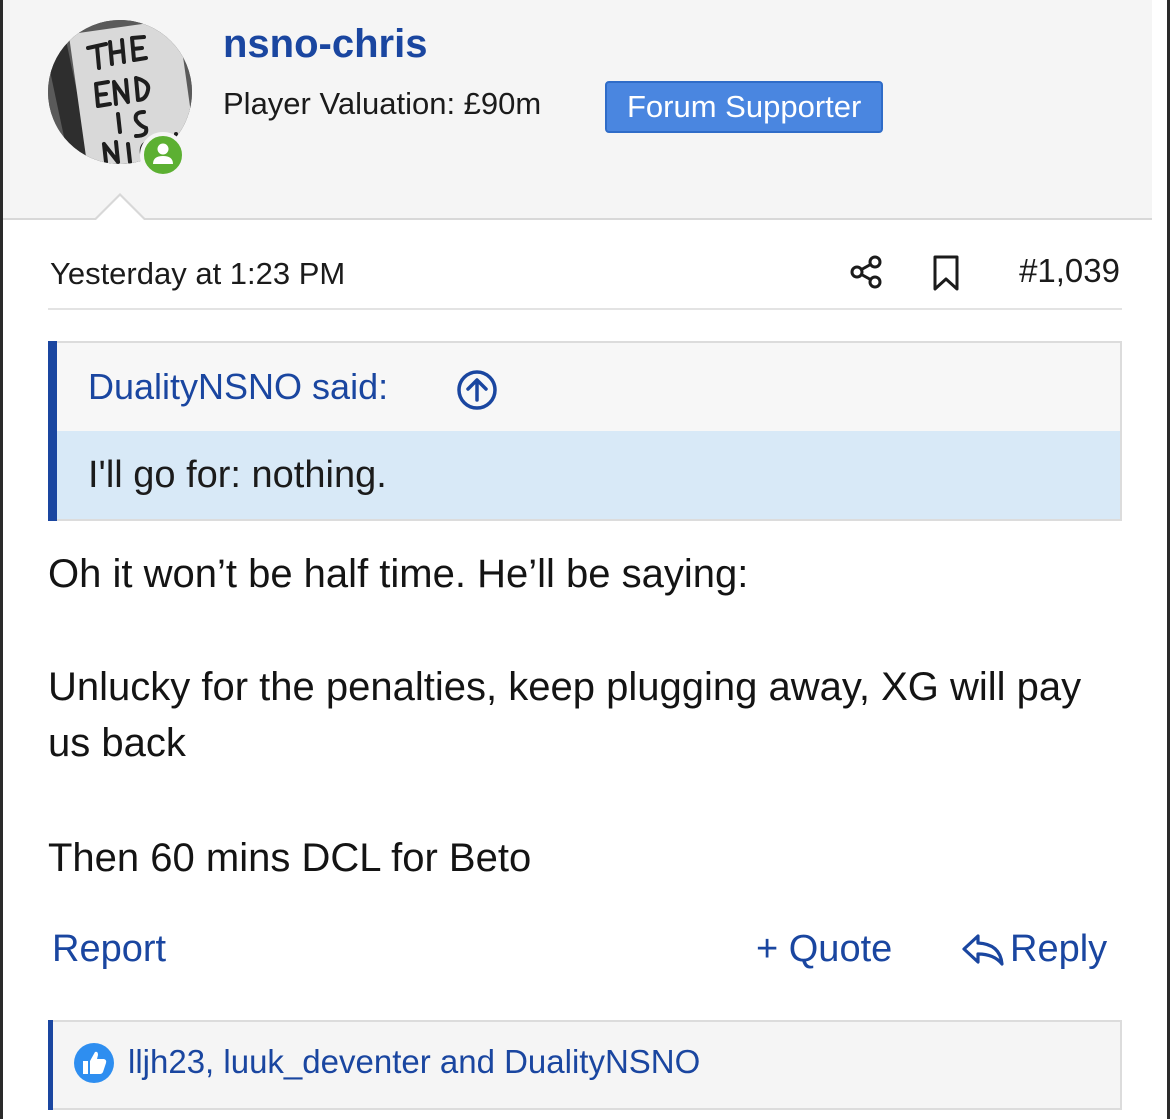 The height and width of the screenshot is (1119, 1170). What do you see at coordinates (585, 280) in the screenshot?
I see `post-meta: Yesterday at 1:23 PM #1,039` at bounding box center [585, 280].